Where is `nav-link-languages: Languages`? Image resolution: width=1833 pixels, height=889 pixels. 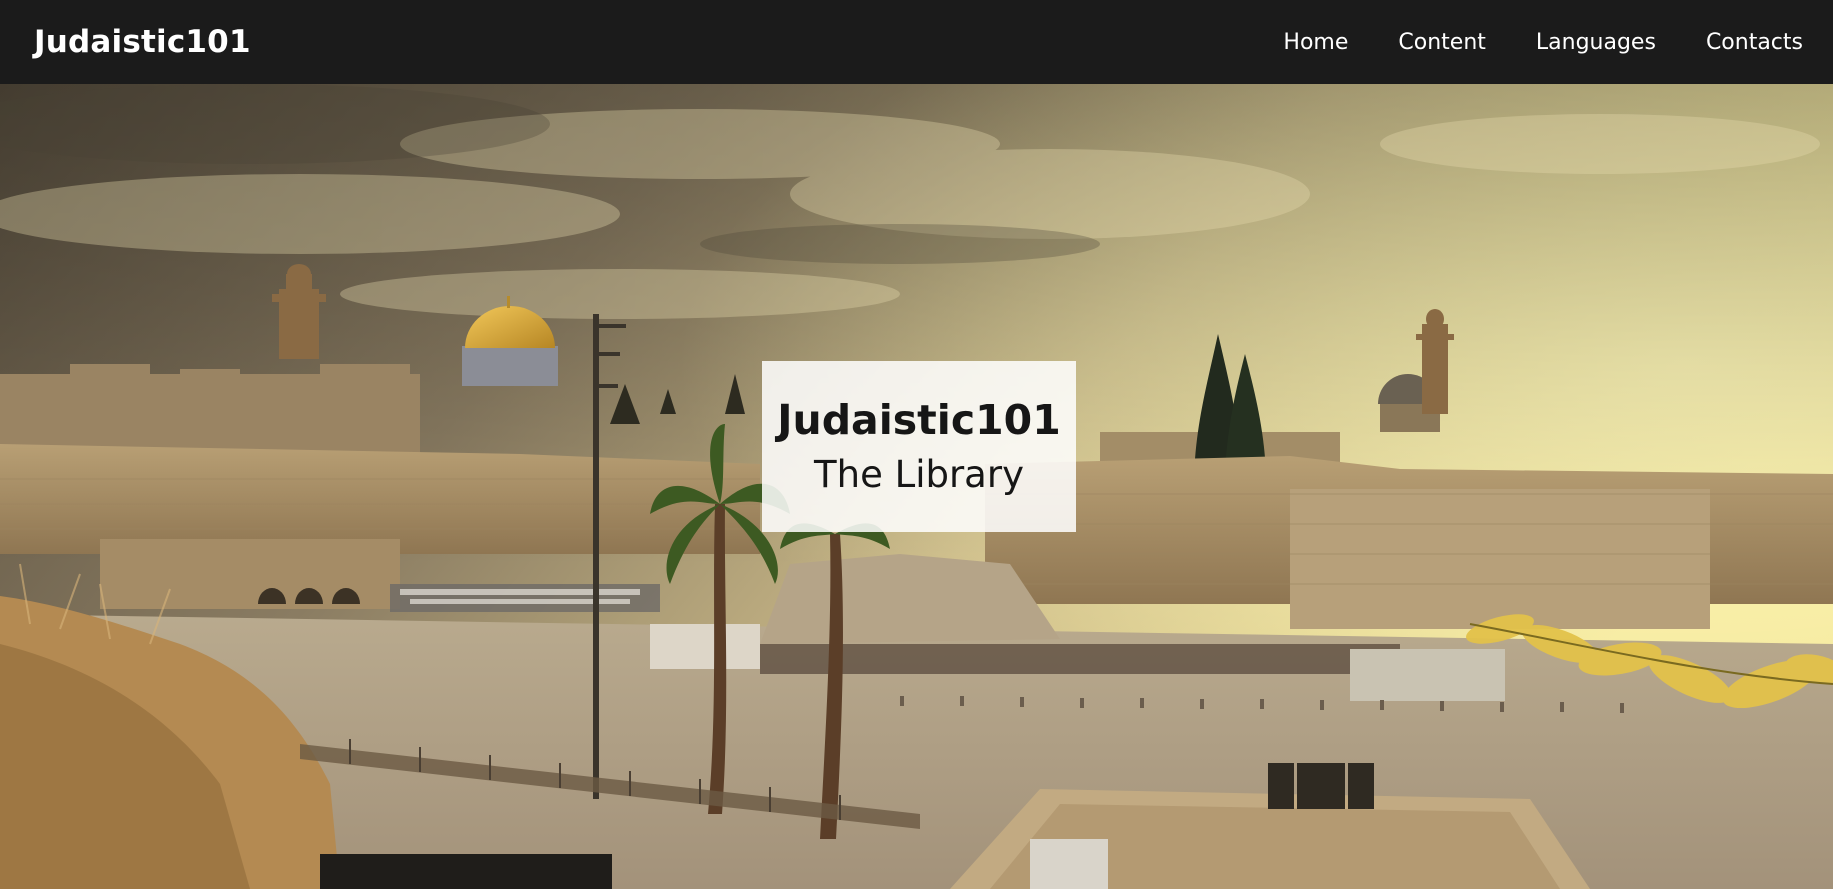 nav-link-languages: Languages is located at coordinates (1596, 42).